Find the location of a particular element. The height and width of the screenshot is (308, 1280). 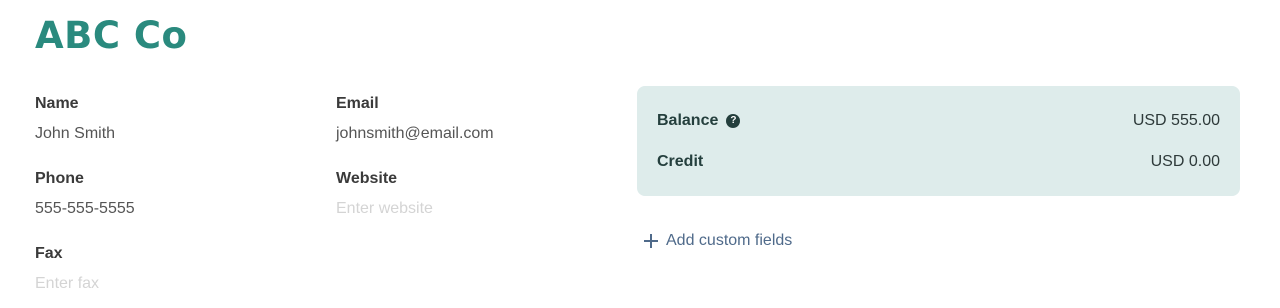

name-value: John Smith is located at coordinates (160, 134).